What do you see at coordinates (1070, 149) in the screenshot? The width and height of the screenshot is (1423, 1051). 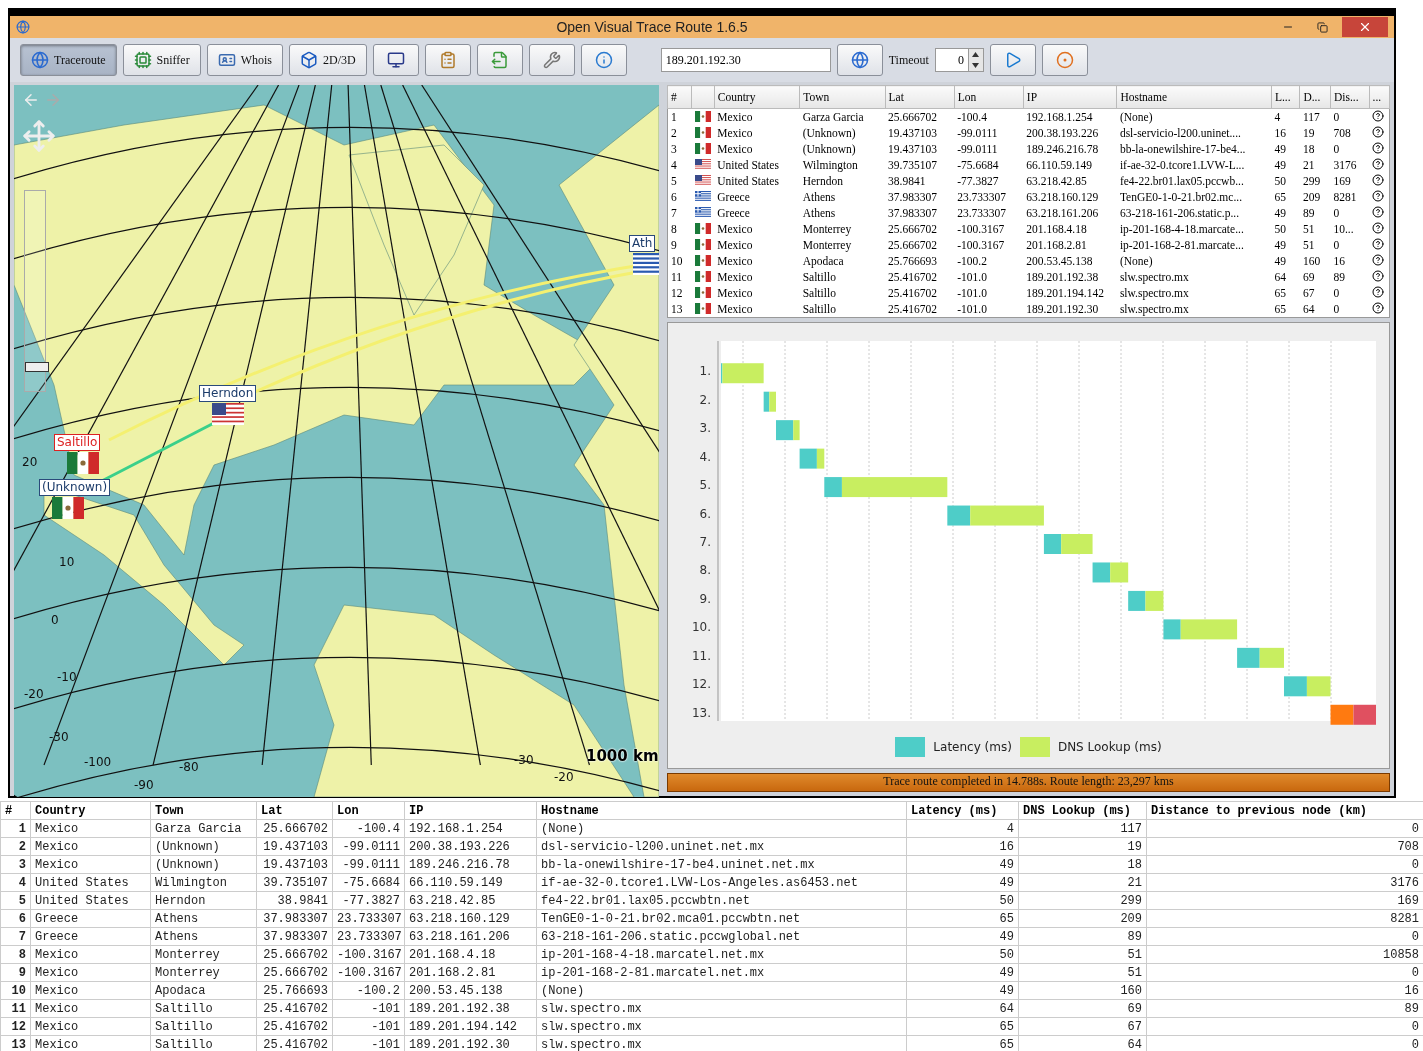 I see `table-cell: 189.246.216.78` at bounding box center [1070, 149].